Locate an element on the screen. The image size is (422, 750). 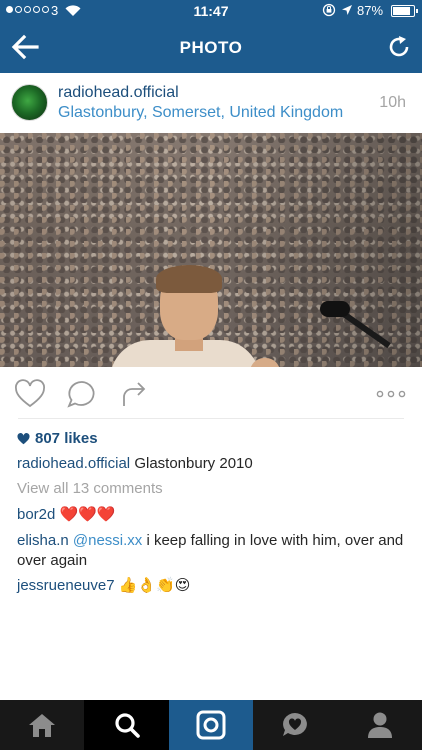
caption-text: Glastonbury 2010 is located at coordinates (193, 463).